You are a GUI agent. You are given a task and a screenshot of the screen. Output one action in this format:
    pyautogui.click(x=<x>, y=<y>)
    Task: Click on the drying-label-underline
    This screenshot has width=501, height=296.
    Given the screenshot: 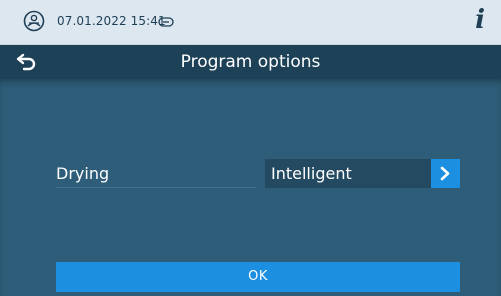 What is the action you would take?
    pyautogui.click(x=156, y=187)
    